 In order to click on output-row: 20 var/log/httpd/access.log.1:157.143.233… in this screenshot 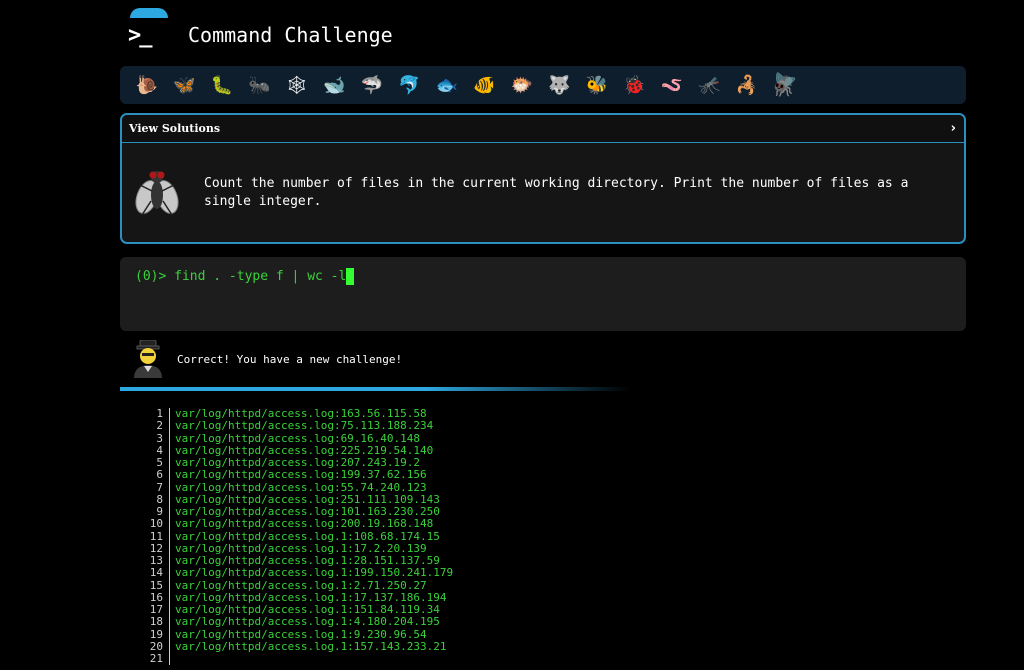, I will do `click(296, 646)`.